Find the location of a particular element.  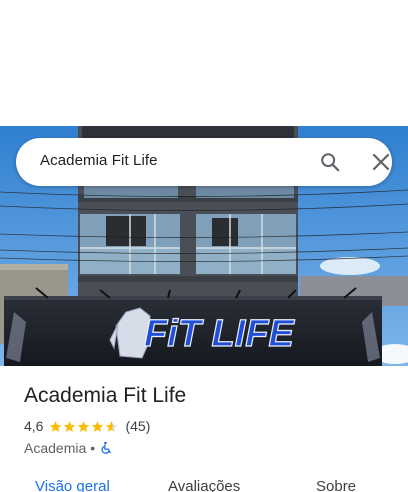

rating-value: 4,6 is located at coordinates (34, 426).